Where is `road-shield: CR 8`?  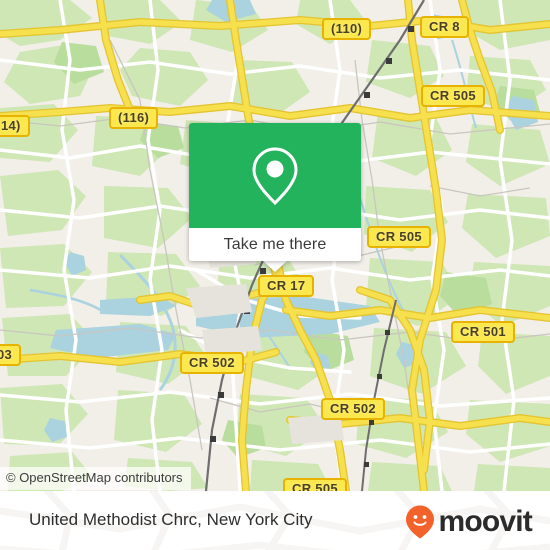
road-shield: CR 8 is located at coordinates (444, 27).